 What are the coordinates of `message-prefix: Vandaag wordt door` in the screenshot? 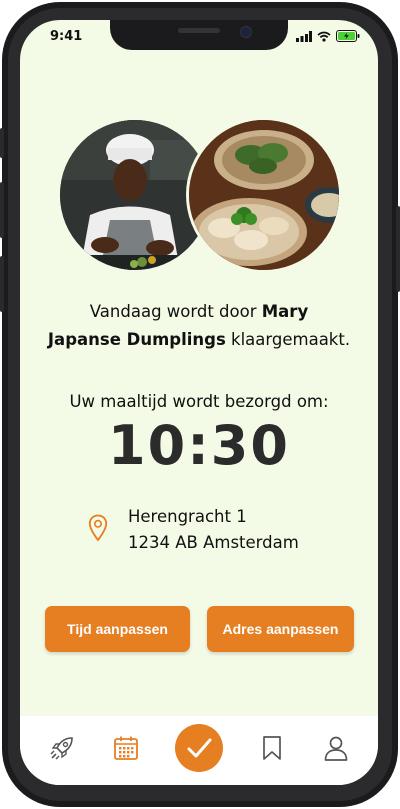 It's located at (175, 311).